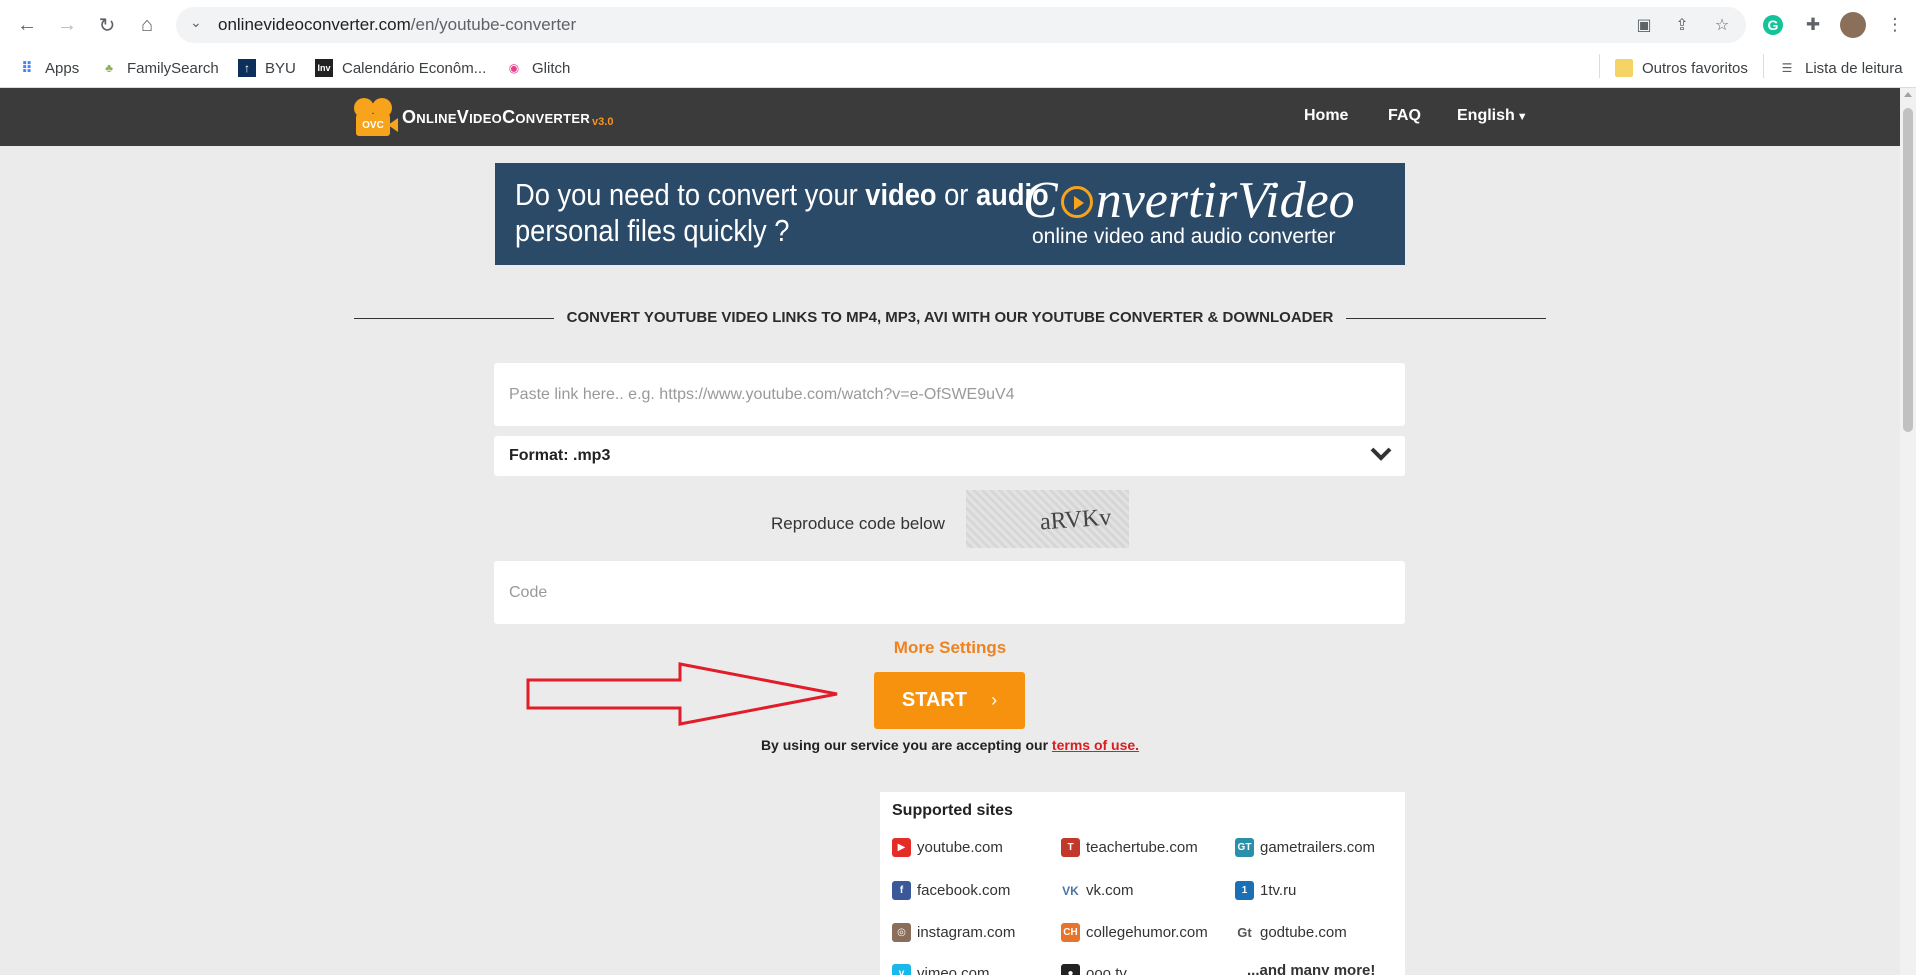  Describe the element at coordinates (682, 694) in the screenshot. I see `annotation-arrow` at that location.